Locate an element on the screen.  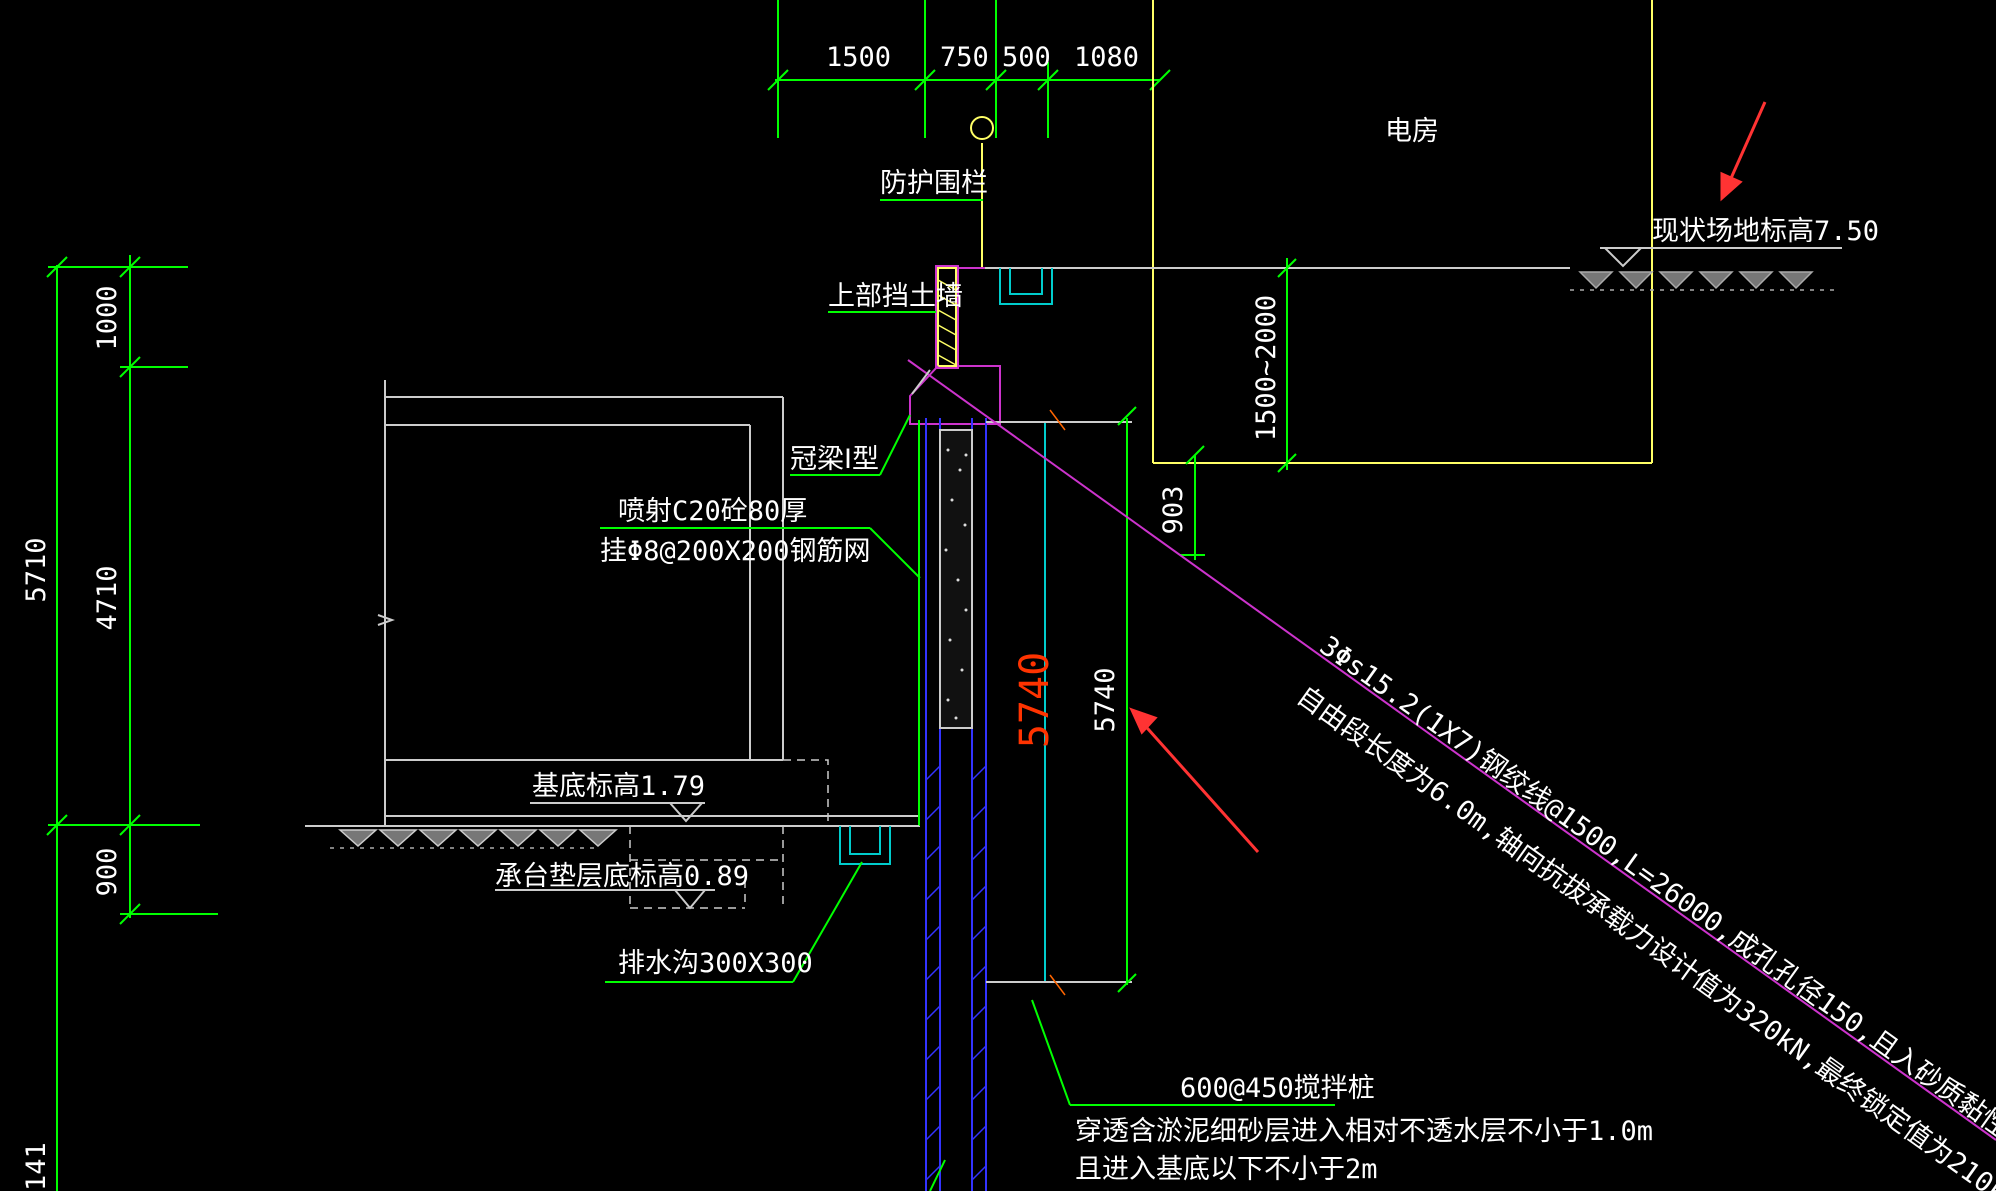
ground-hatch-right is located at coordinates (1705, 281).